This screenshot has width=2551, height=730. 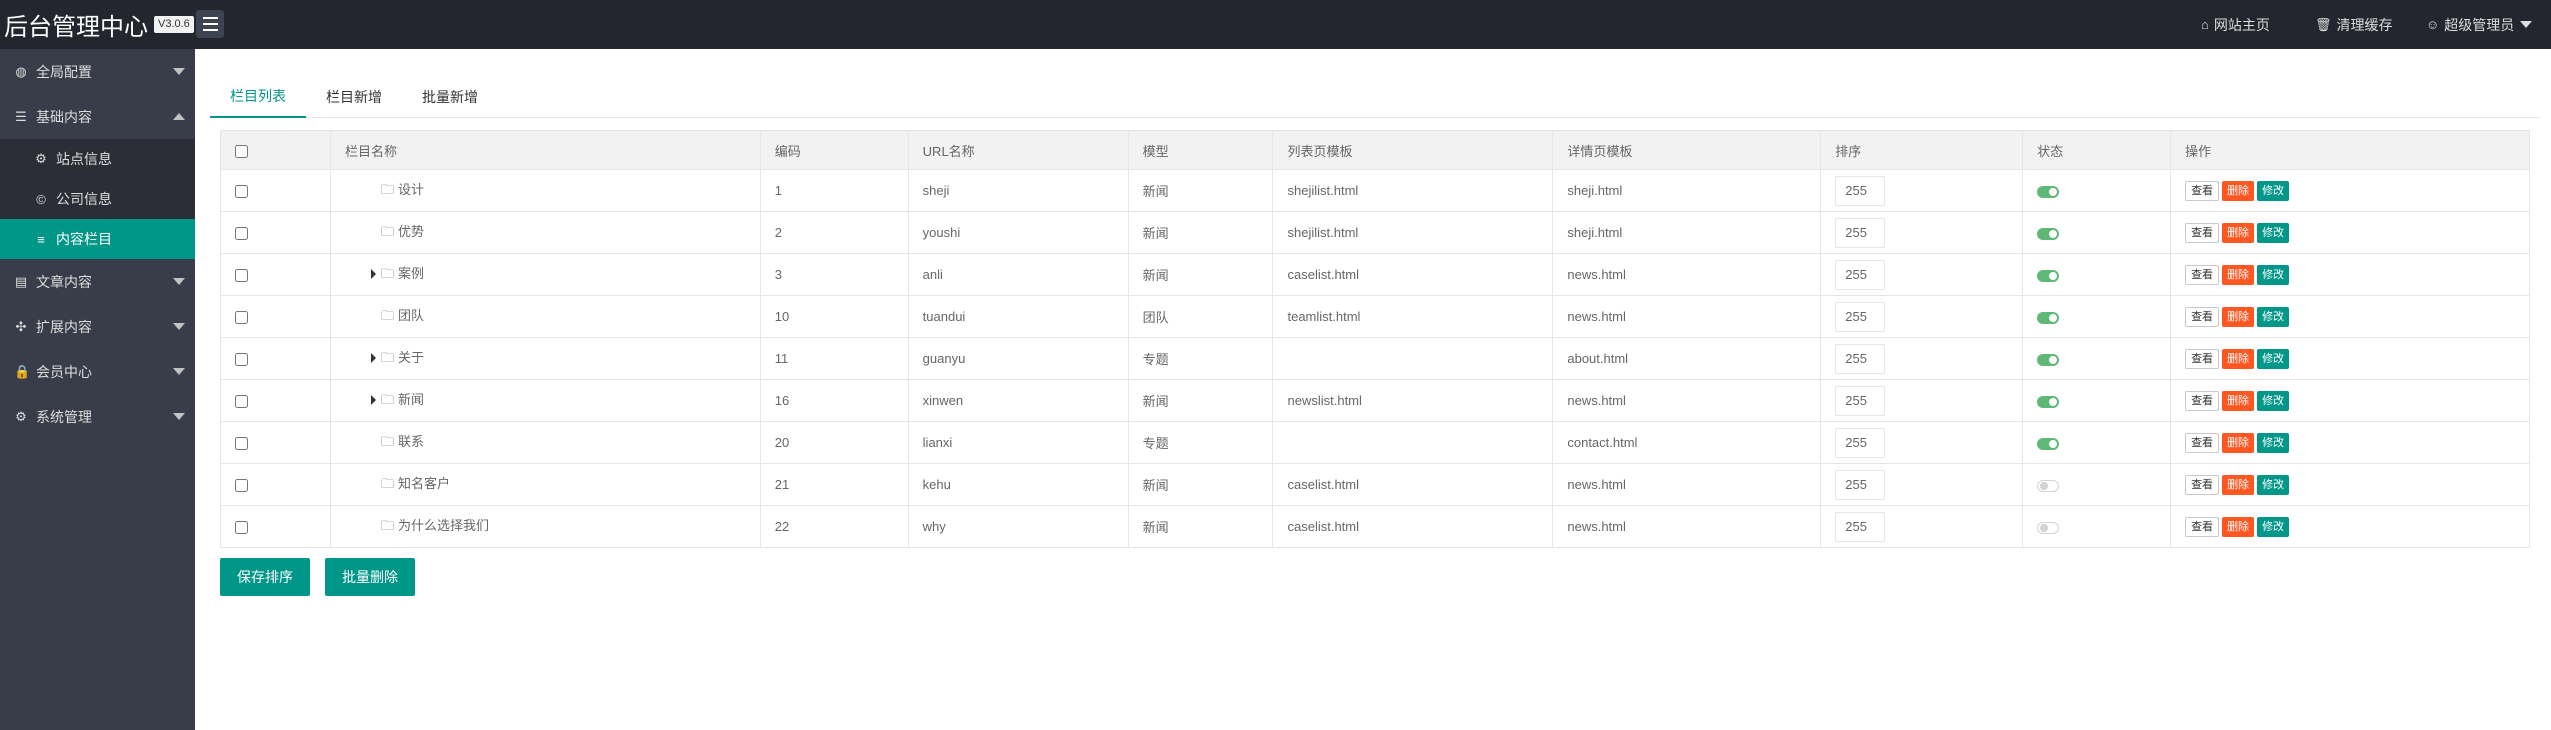 I want to click on bars-icon: ≡, so click(x=41, y=239).